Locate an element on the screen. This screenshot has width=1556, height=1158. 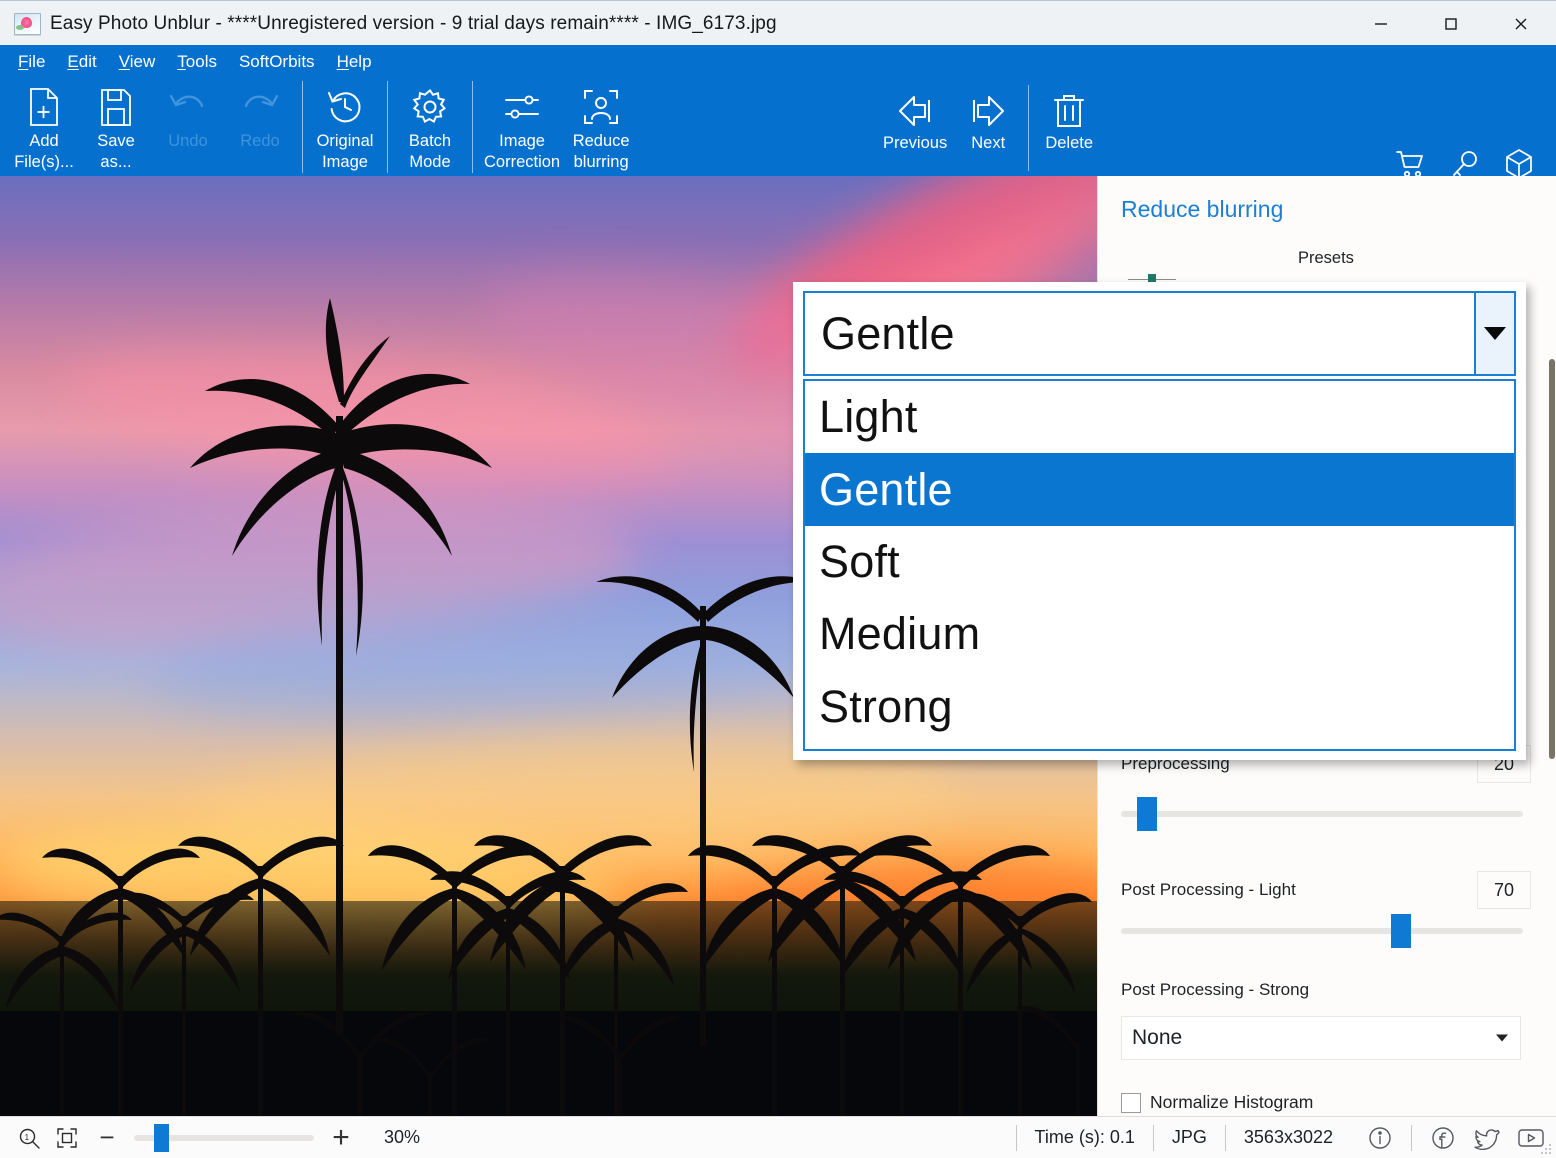
save-icon is located at coordinates (116, 107).